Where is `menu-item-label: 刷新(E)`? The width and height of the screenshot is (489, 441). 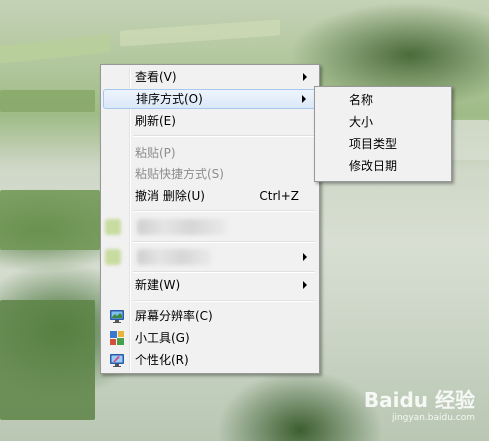 menu-item-label: 刷新(E) is located at coordinates (155, 121).